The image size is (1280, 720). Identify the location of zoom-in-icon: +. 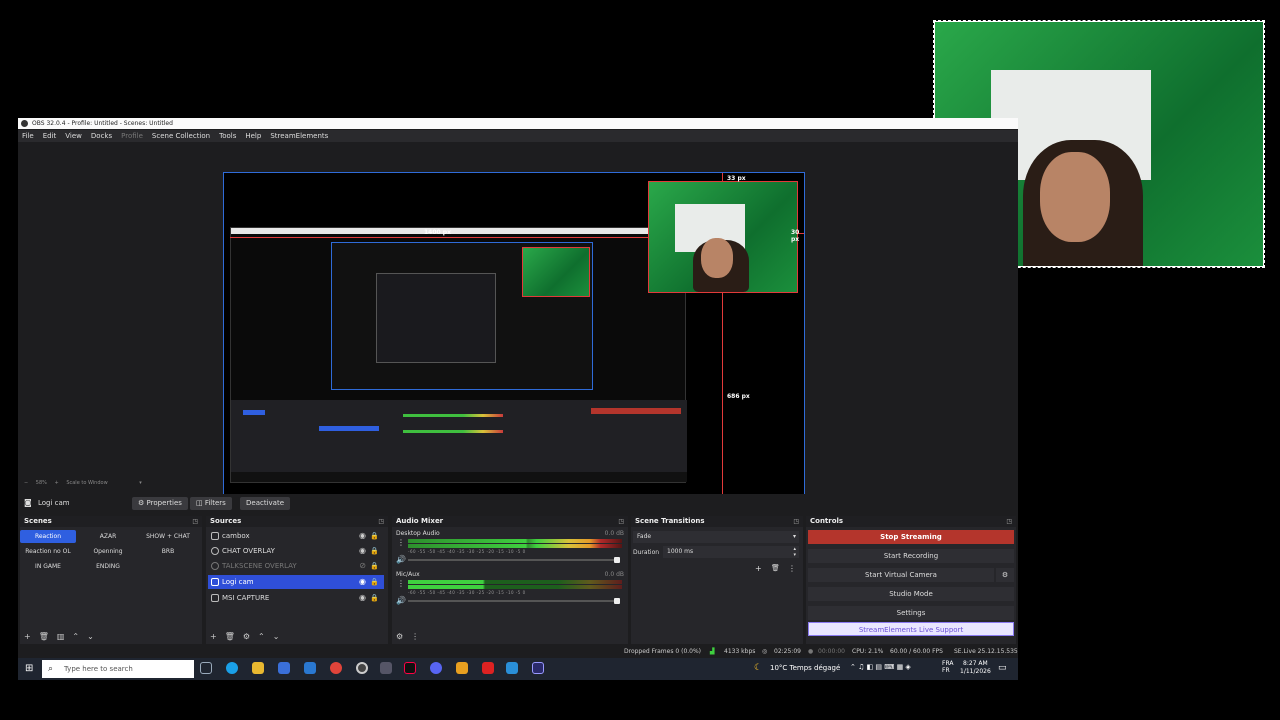
(57, 483).